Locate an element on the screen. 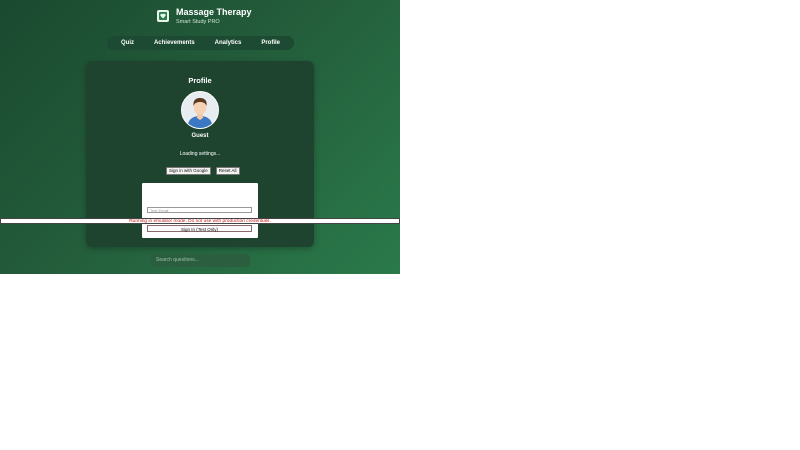 This screenshot has height=450, width=800. test-signin-button: Sign In (Test Only) is located at coordinates (199, 228).